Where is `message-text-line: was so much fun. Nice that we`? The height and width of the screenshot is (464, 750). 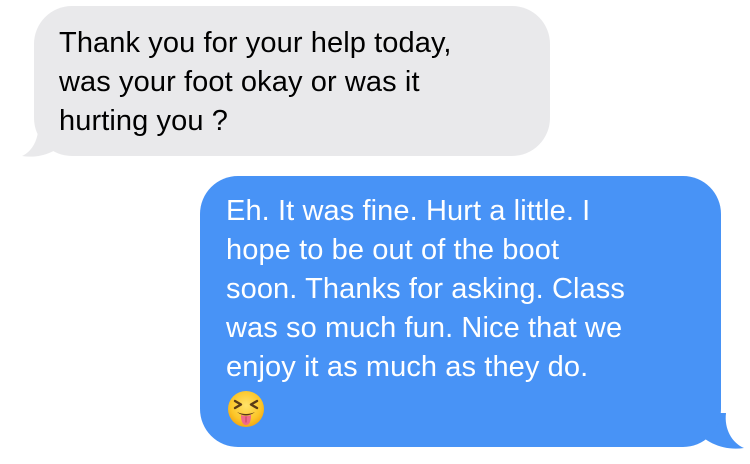
message-text-line: was so much fun. Nice that we is located at coordinates (424, 328).